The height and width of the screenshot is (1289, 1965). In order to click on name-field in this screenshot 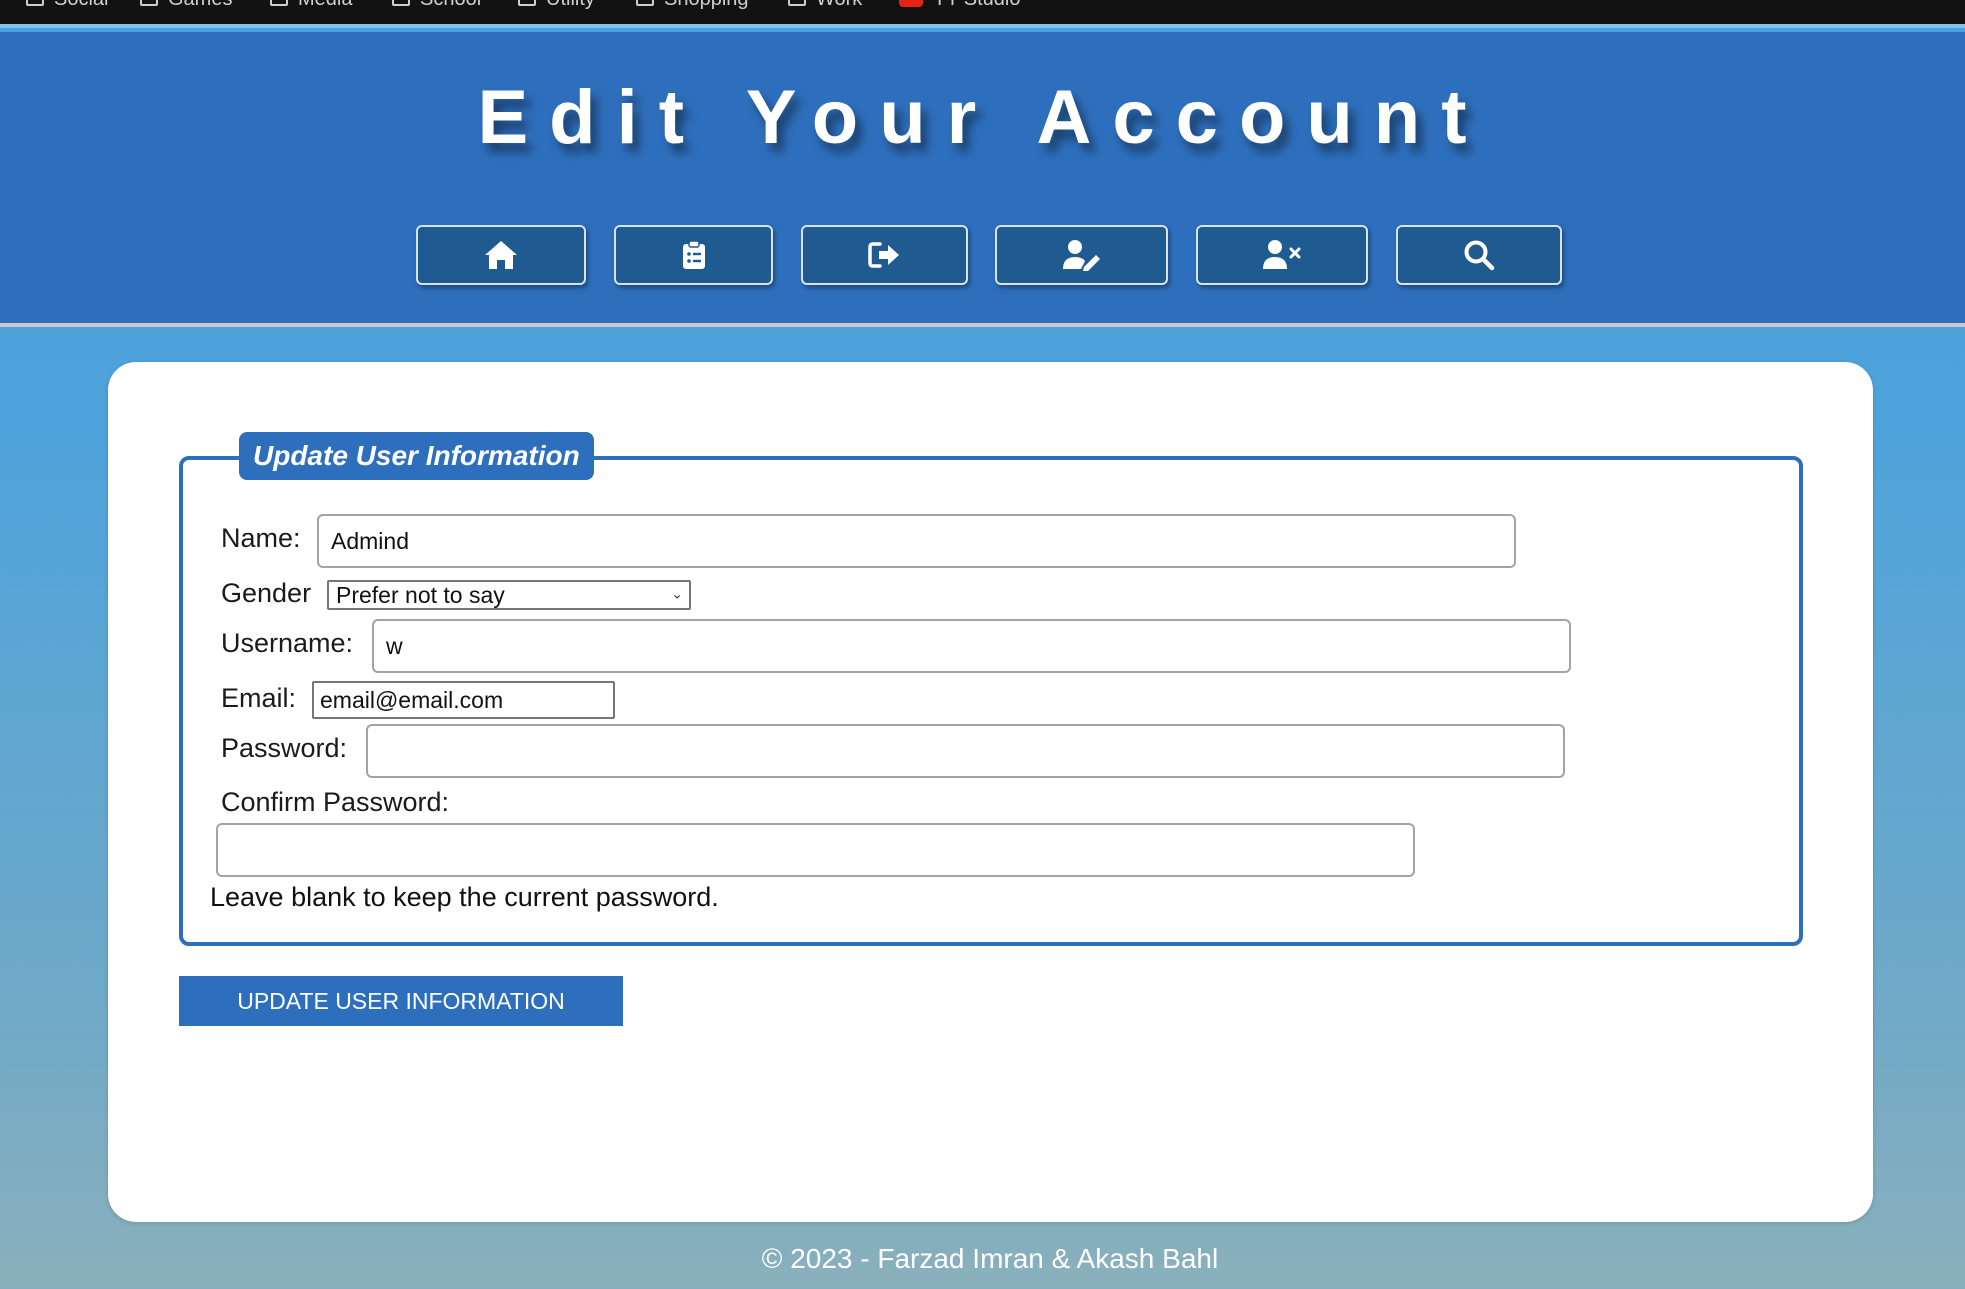, I will do `click(916, 541)`.